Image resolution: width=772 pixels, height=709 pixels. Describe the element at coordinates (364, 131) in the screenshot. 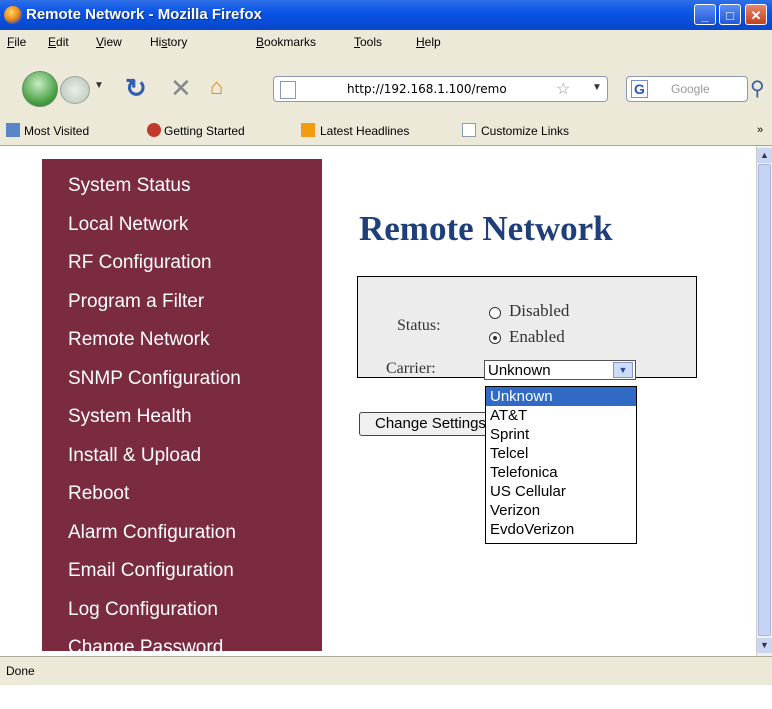

I see `bookmark-latest-headlines: Latest Headlines` at that location.